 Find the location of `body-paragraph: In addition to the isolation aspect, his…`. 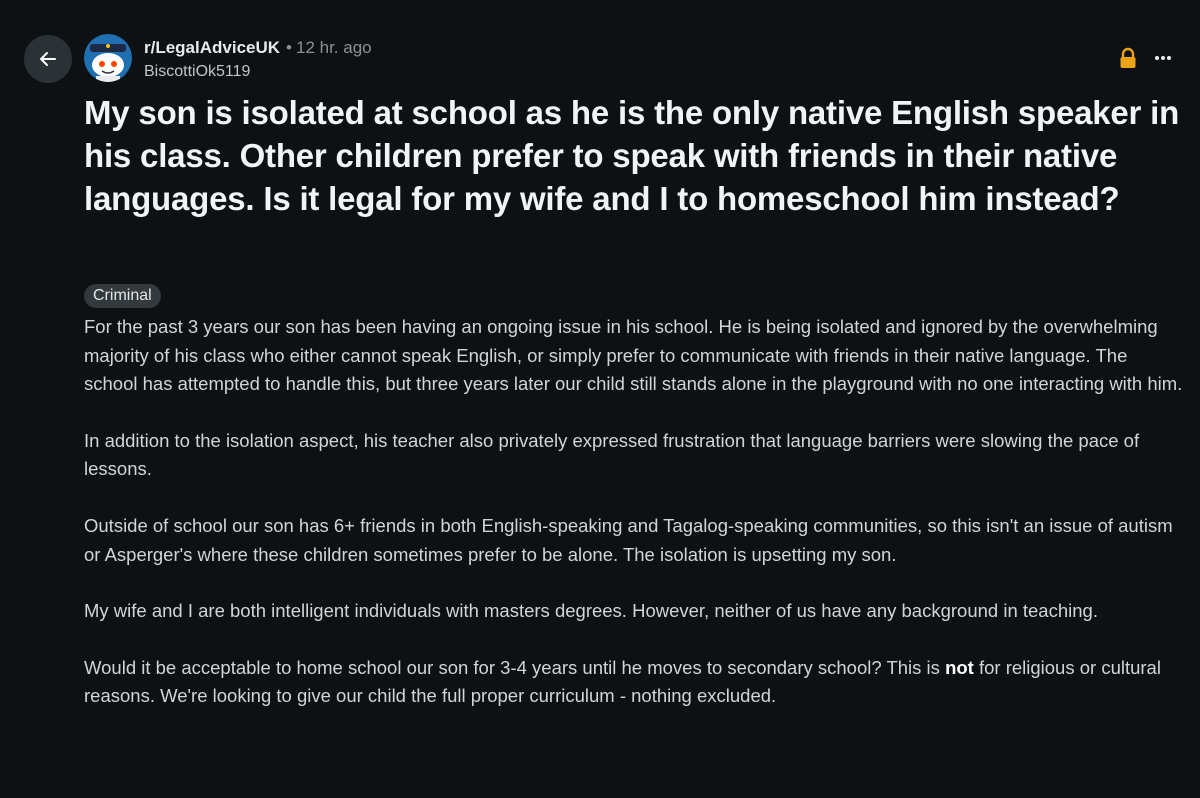

body-paragraph: In addition to the isolation aspect, his… is located at coordinates (612, 454).